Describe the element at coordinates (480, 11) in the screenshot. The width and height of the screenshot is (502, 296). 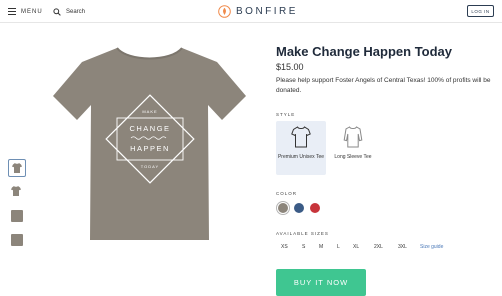
I see `login-button: LOG IN` at that location.